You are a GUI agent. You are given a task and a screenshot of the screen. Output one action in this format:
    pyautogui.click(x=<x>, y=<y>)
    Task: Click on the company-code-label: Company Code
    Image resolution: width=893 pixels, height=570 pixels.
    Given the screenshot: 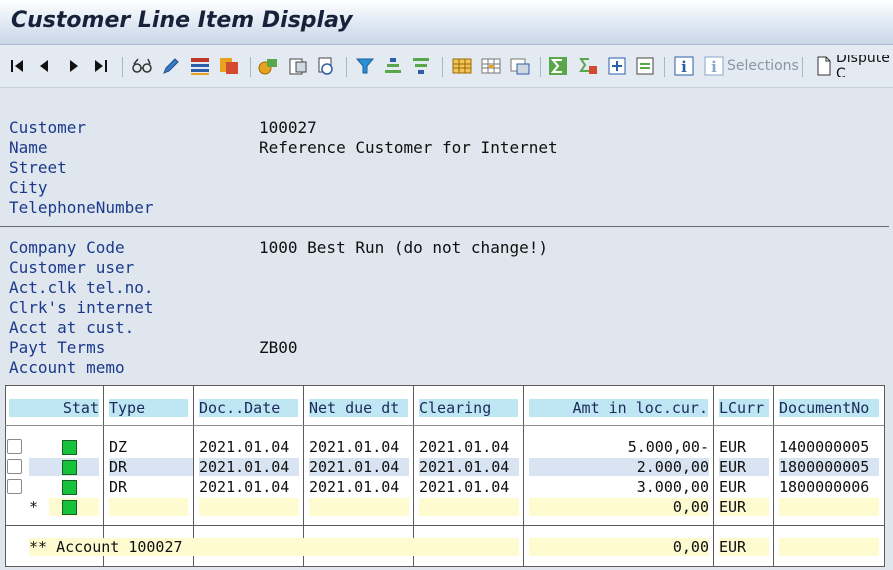 What is the action you would take?
    pyautogui.click(x=67, y=247)
    